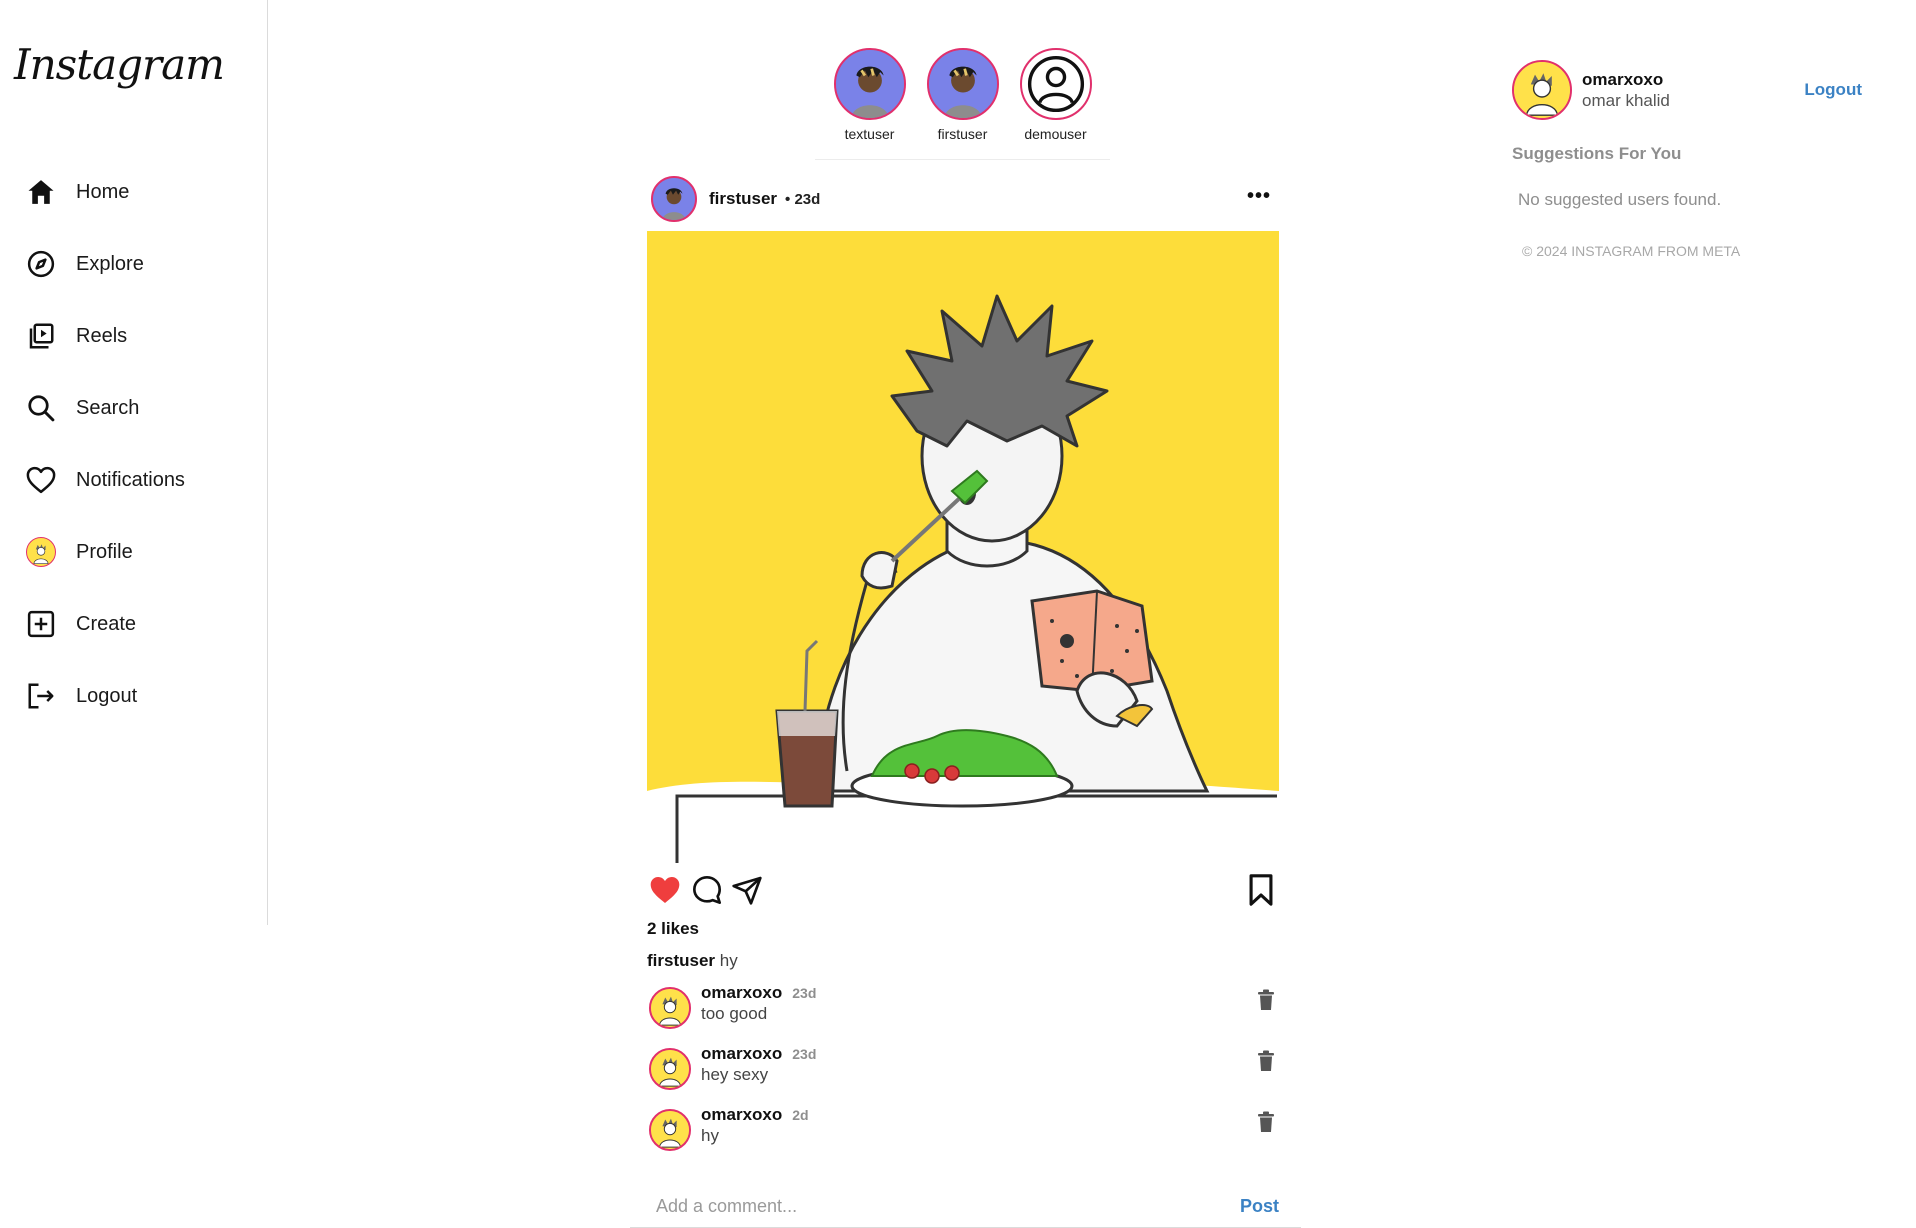  Describe the element at coordinates (735, 1074) in the screenshot. I see `comment-text: hey sexy` at that location.